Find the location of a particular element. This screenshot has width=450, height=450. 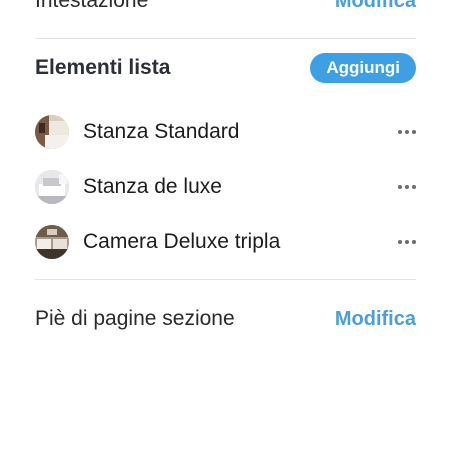

list-section-title: Elementi lista is located at coordinates (103, 67).